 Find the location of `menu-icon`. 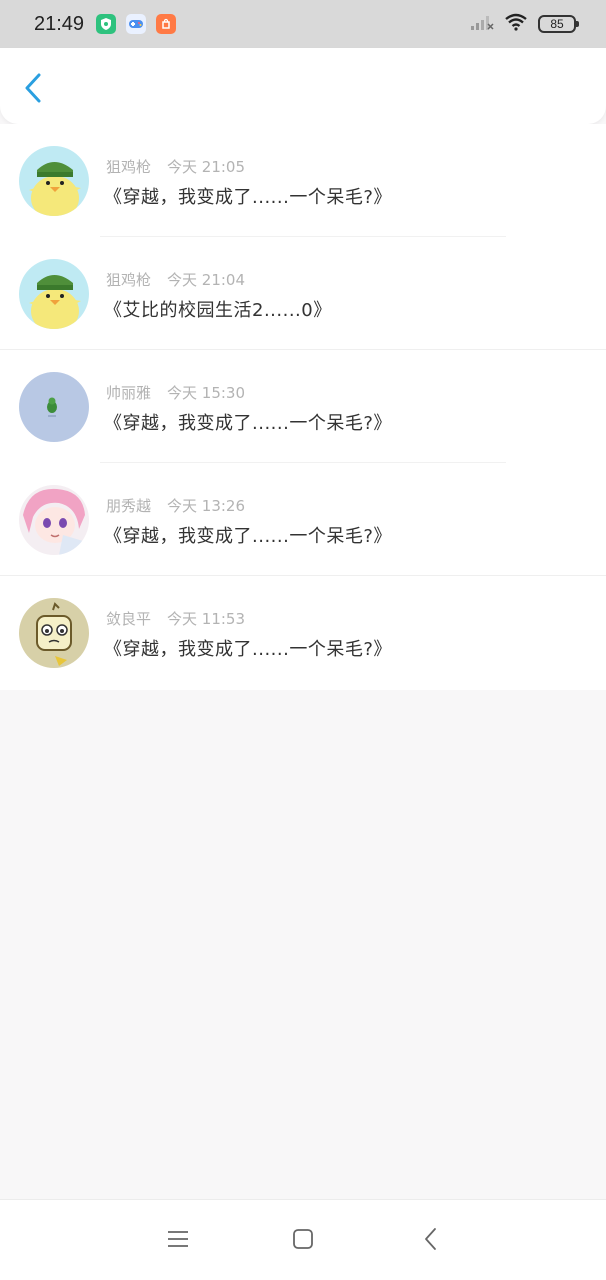

menu-icon is located at coordinates (178, 1241).